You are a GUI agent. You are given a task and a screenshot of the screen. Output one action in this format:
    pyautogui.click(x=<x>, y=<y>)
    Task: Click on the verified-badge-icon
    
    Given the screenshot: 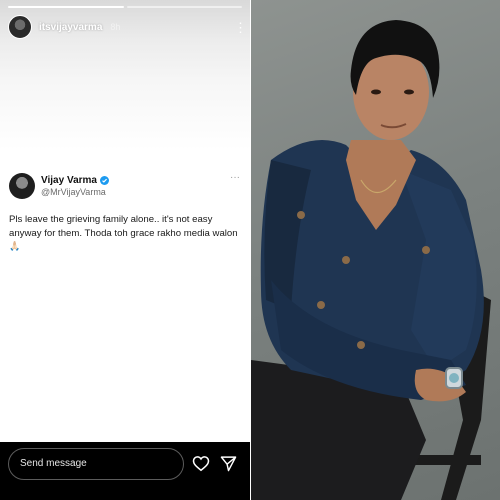 What is the action you would take?
    pyautogui.click(x=104, y=180)
    